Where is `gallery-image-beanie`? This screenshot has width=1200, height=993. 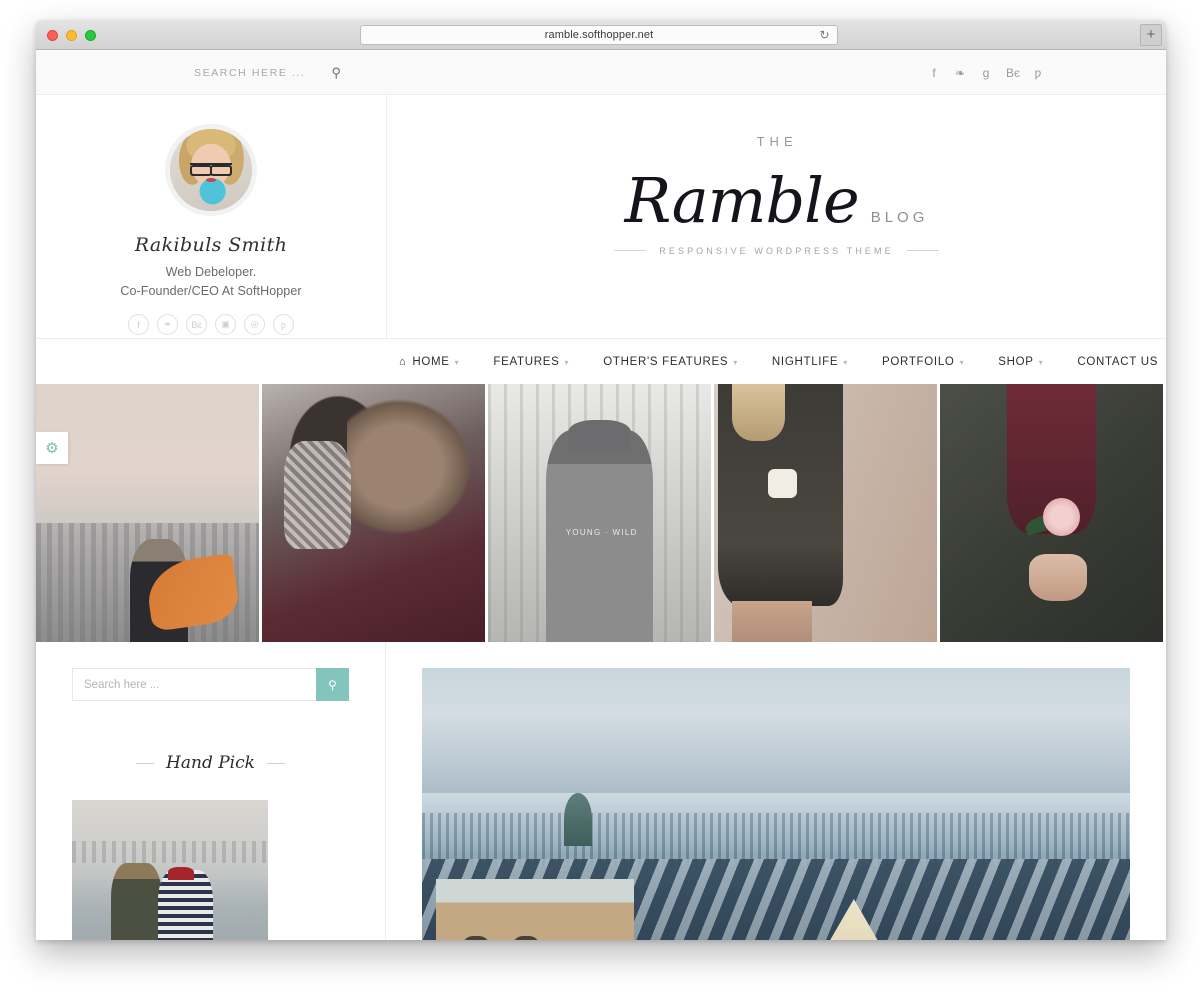 gallery-image-beanie is located at coordinates (599, 436).